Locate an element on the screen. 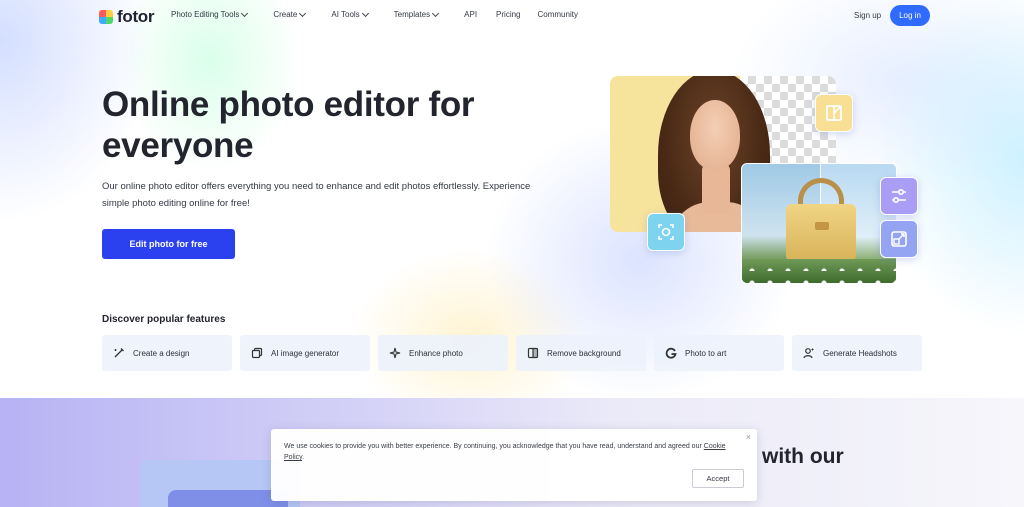 Image resolution: width=1024 pixels, height=507 pixels. feature-photo-to-art: Photo to art is located at coordinates (719, 353).